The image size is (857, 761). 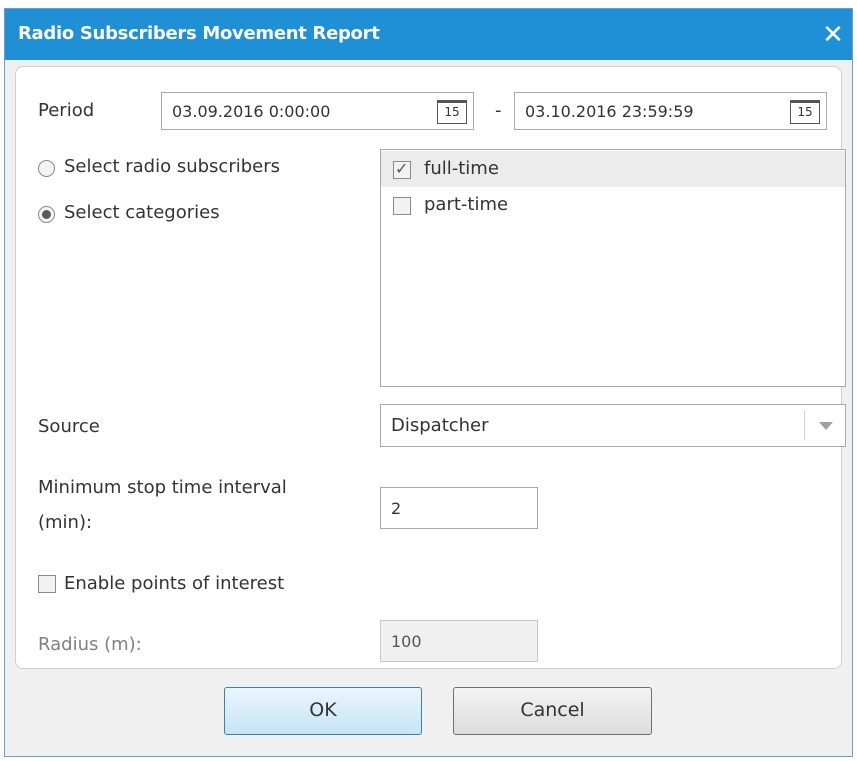 I want to click on period-from-field: 03.09.2016 0:00:00 15, so click(x=317, y=111).